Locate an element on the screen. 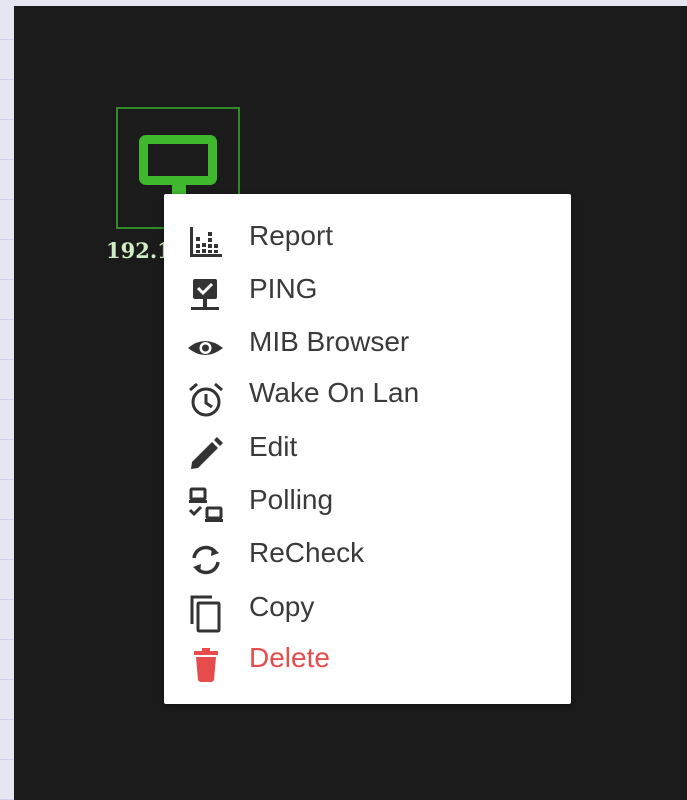 This screenshot has width=687, height=800. trash-icon is located at coordinates (206, 665).